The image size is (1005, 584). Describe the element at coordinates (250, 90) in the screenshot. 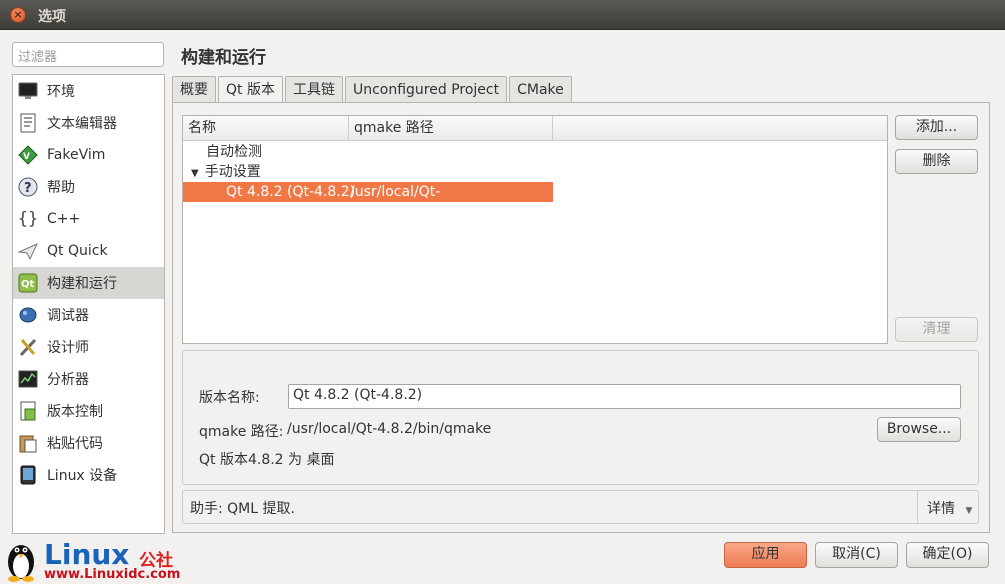

I see `tab-qt-versions: Qt 版本` at that location.